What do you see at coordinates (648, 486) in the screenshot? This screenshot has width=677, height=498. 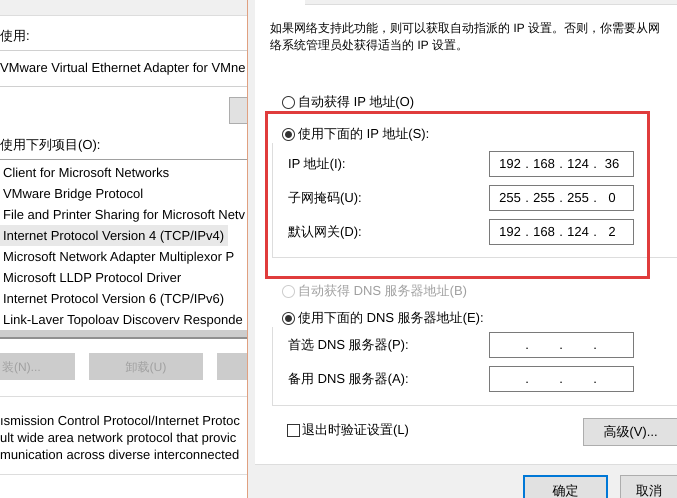 I see `cancel-button: 取消` at bounding box center [648, 486].